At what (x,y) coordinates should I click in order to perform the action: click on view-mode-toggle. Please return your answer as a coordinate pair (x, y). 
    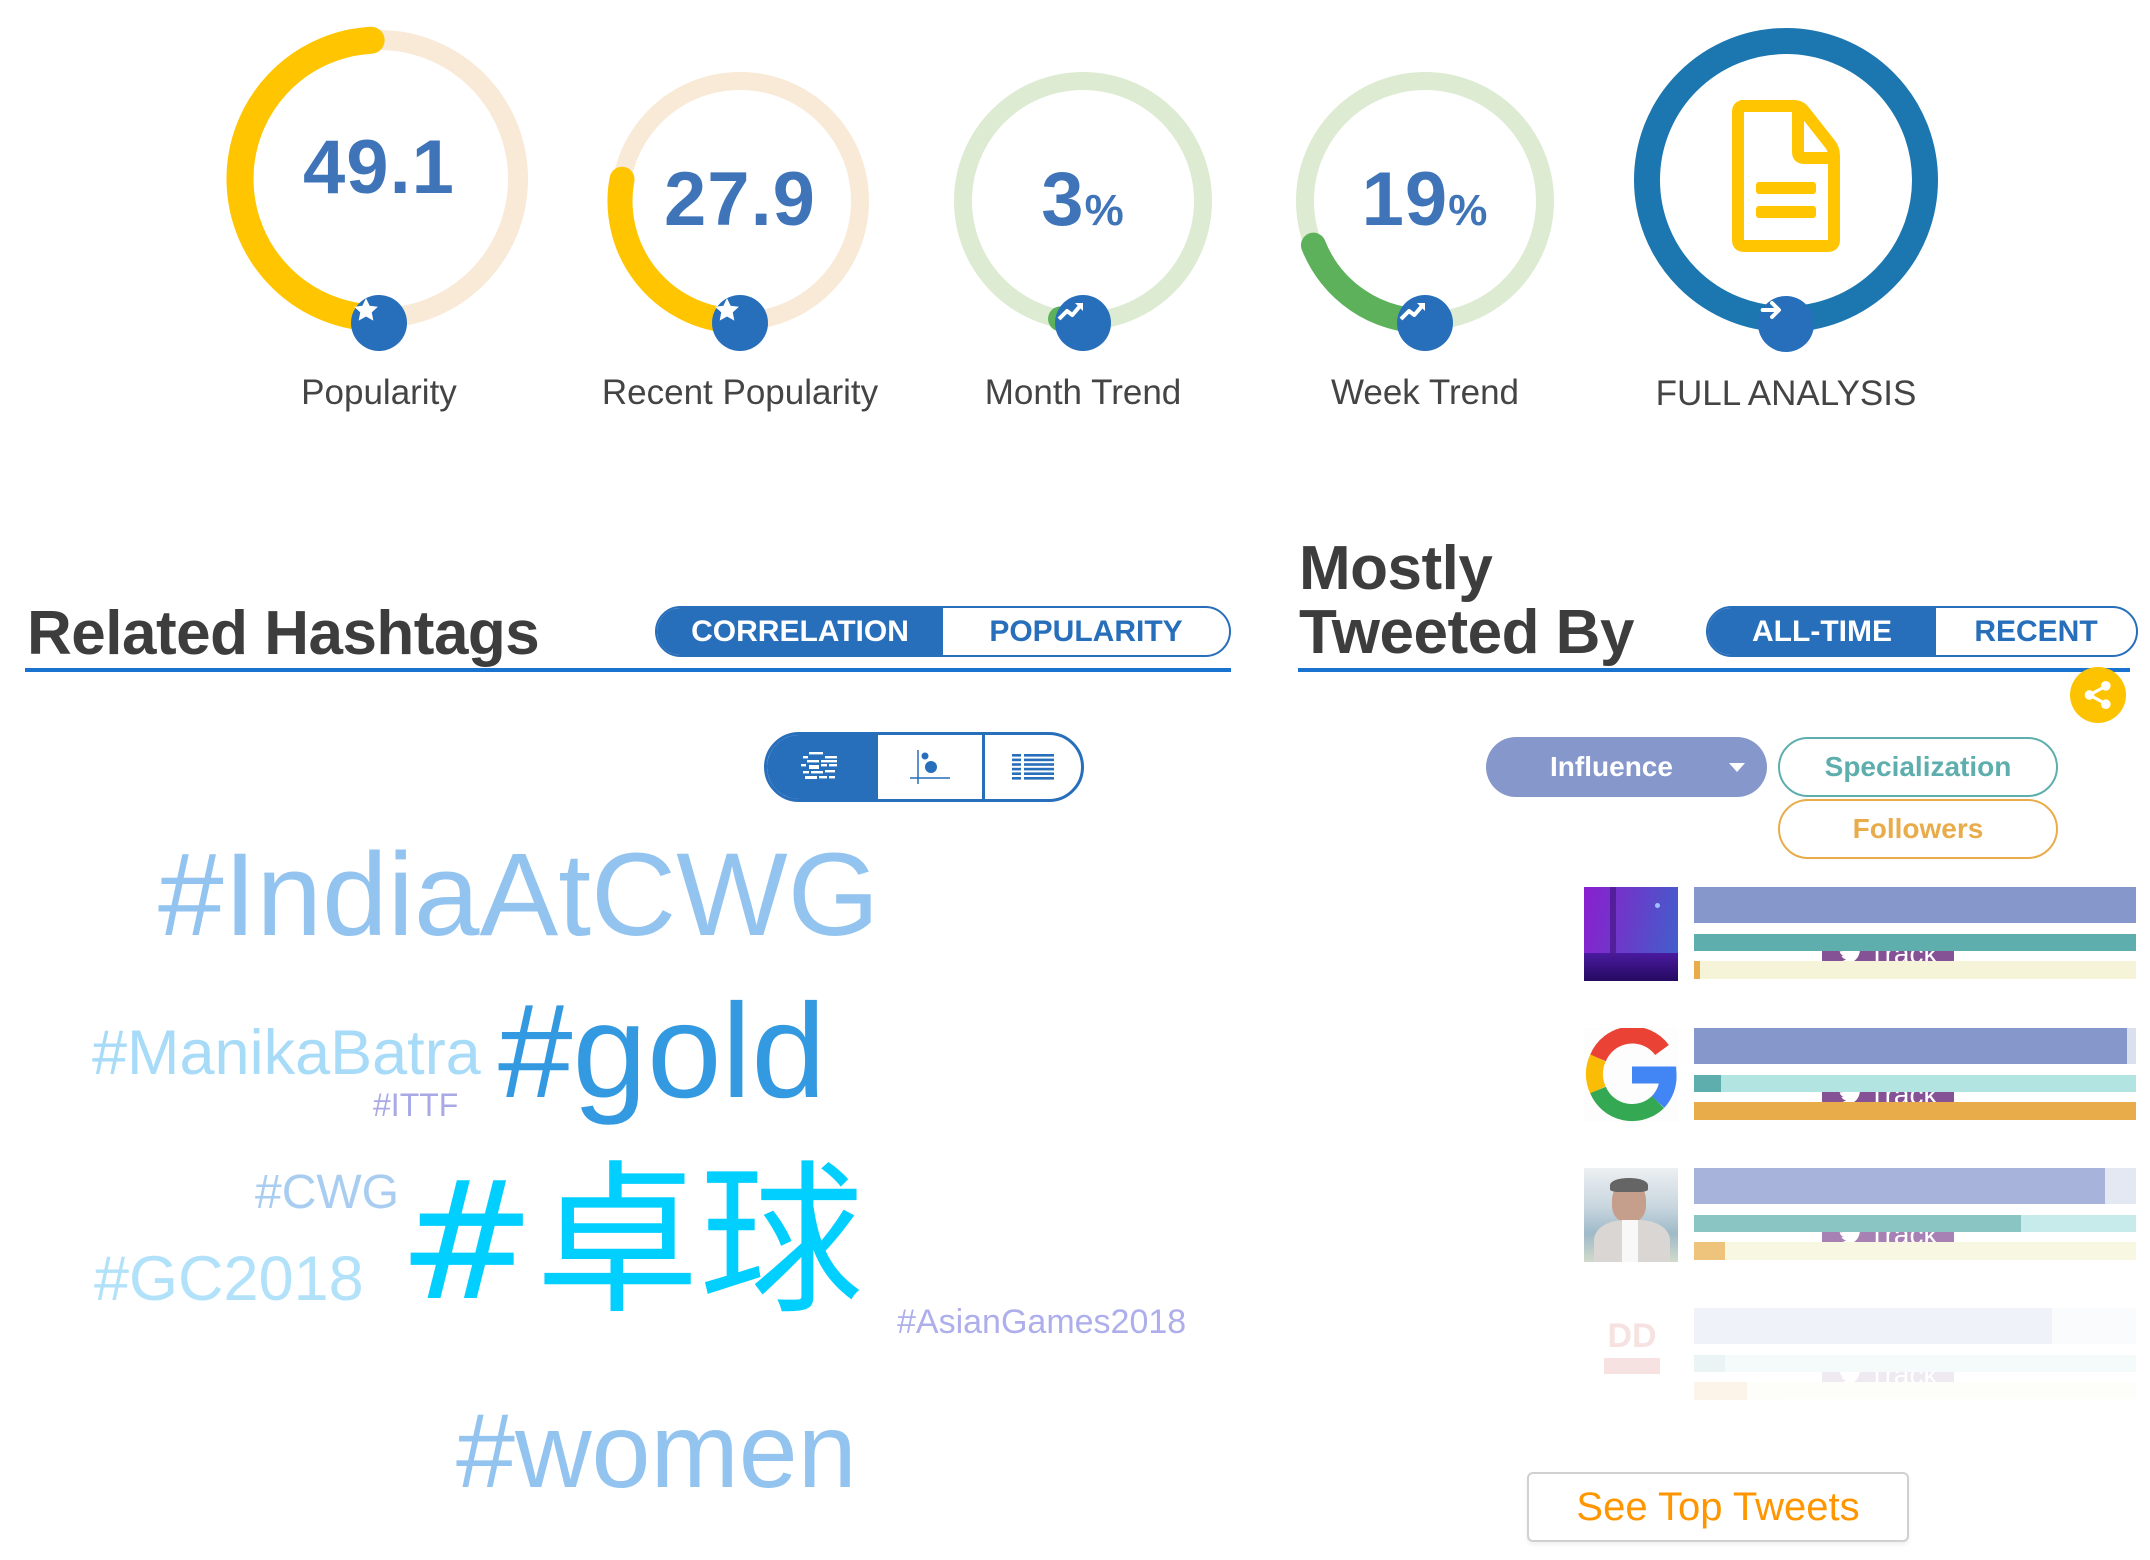
    Looking at the image, I should click on (924, 767).